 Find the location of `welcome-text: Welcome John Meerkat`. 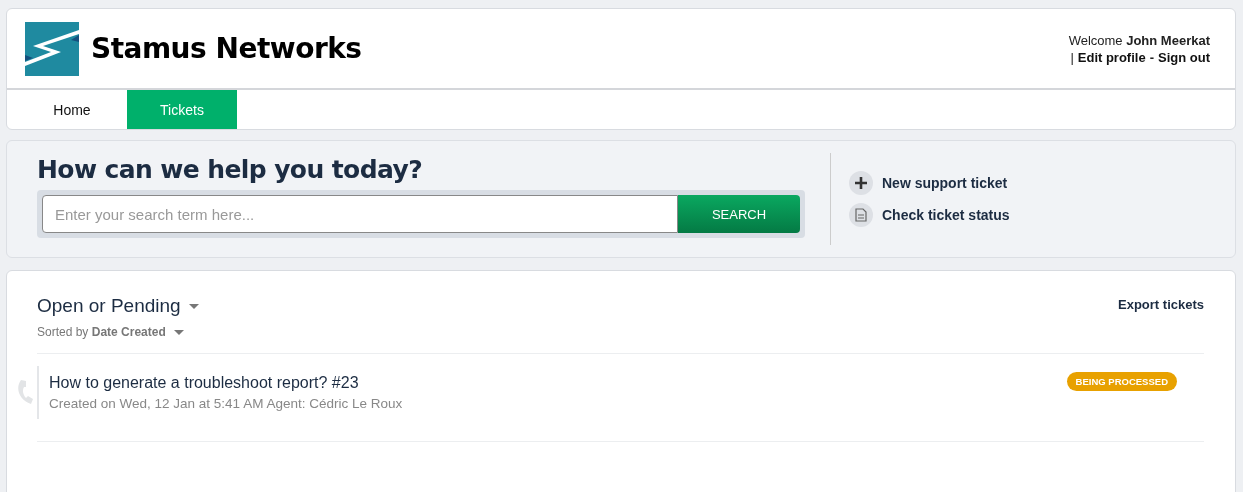

welcome-text: Welcome John Meerkat is located at coordinates (1139, 40).